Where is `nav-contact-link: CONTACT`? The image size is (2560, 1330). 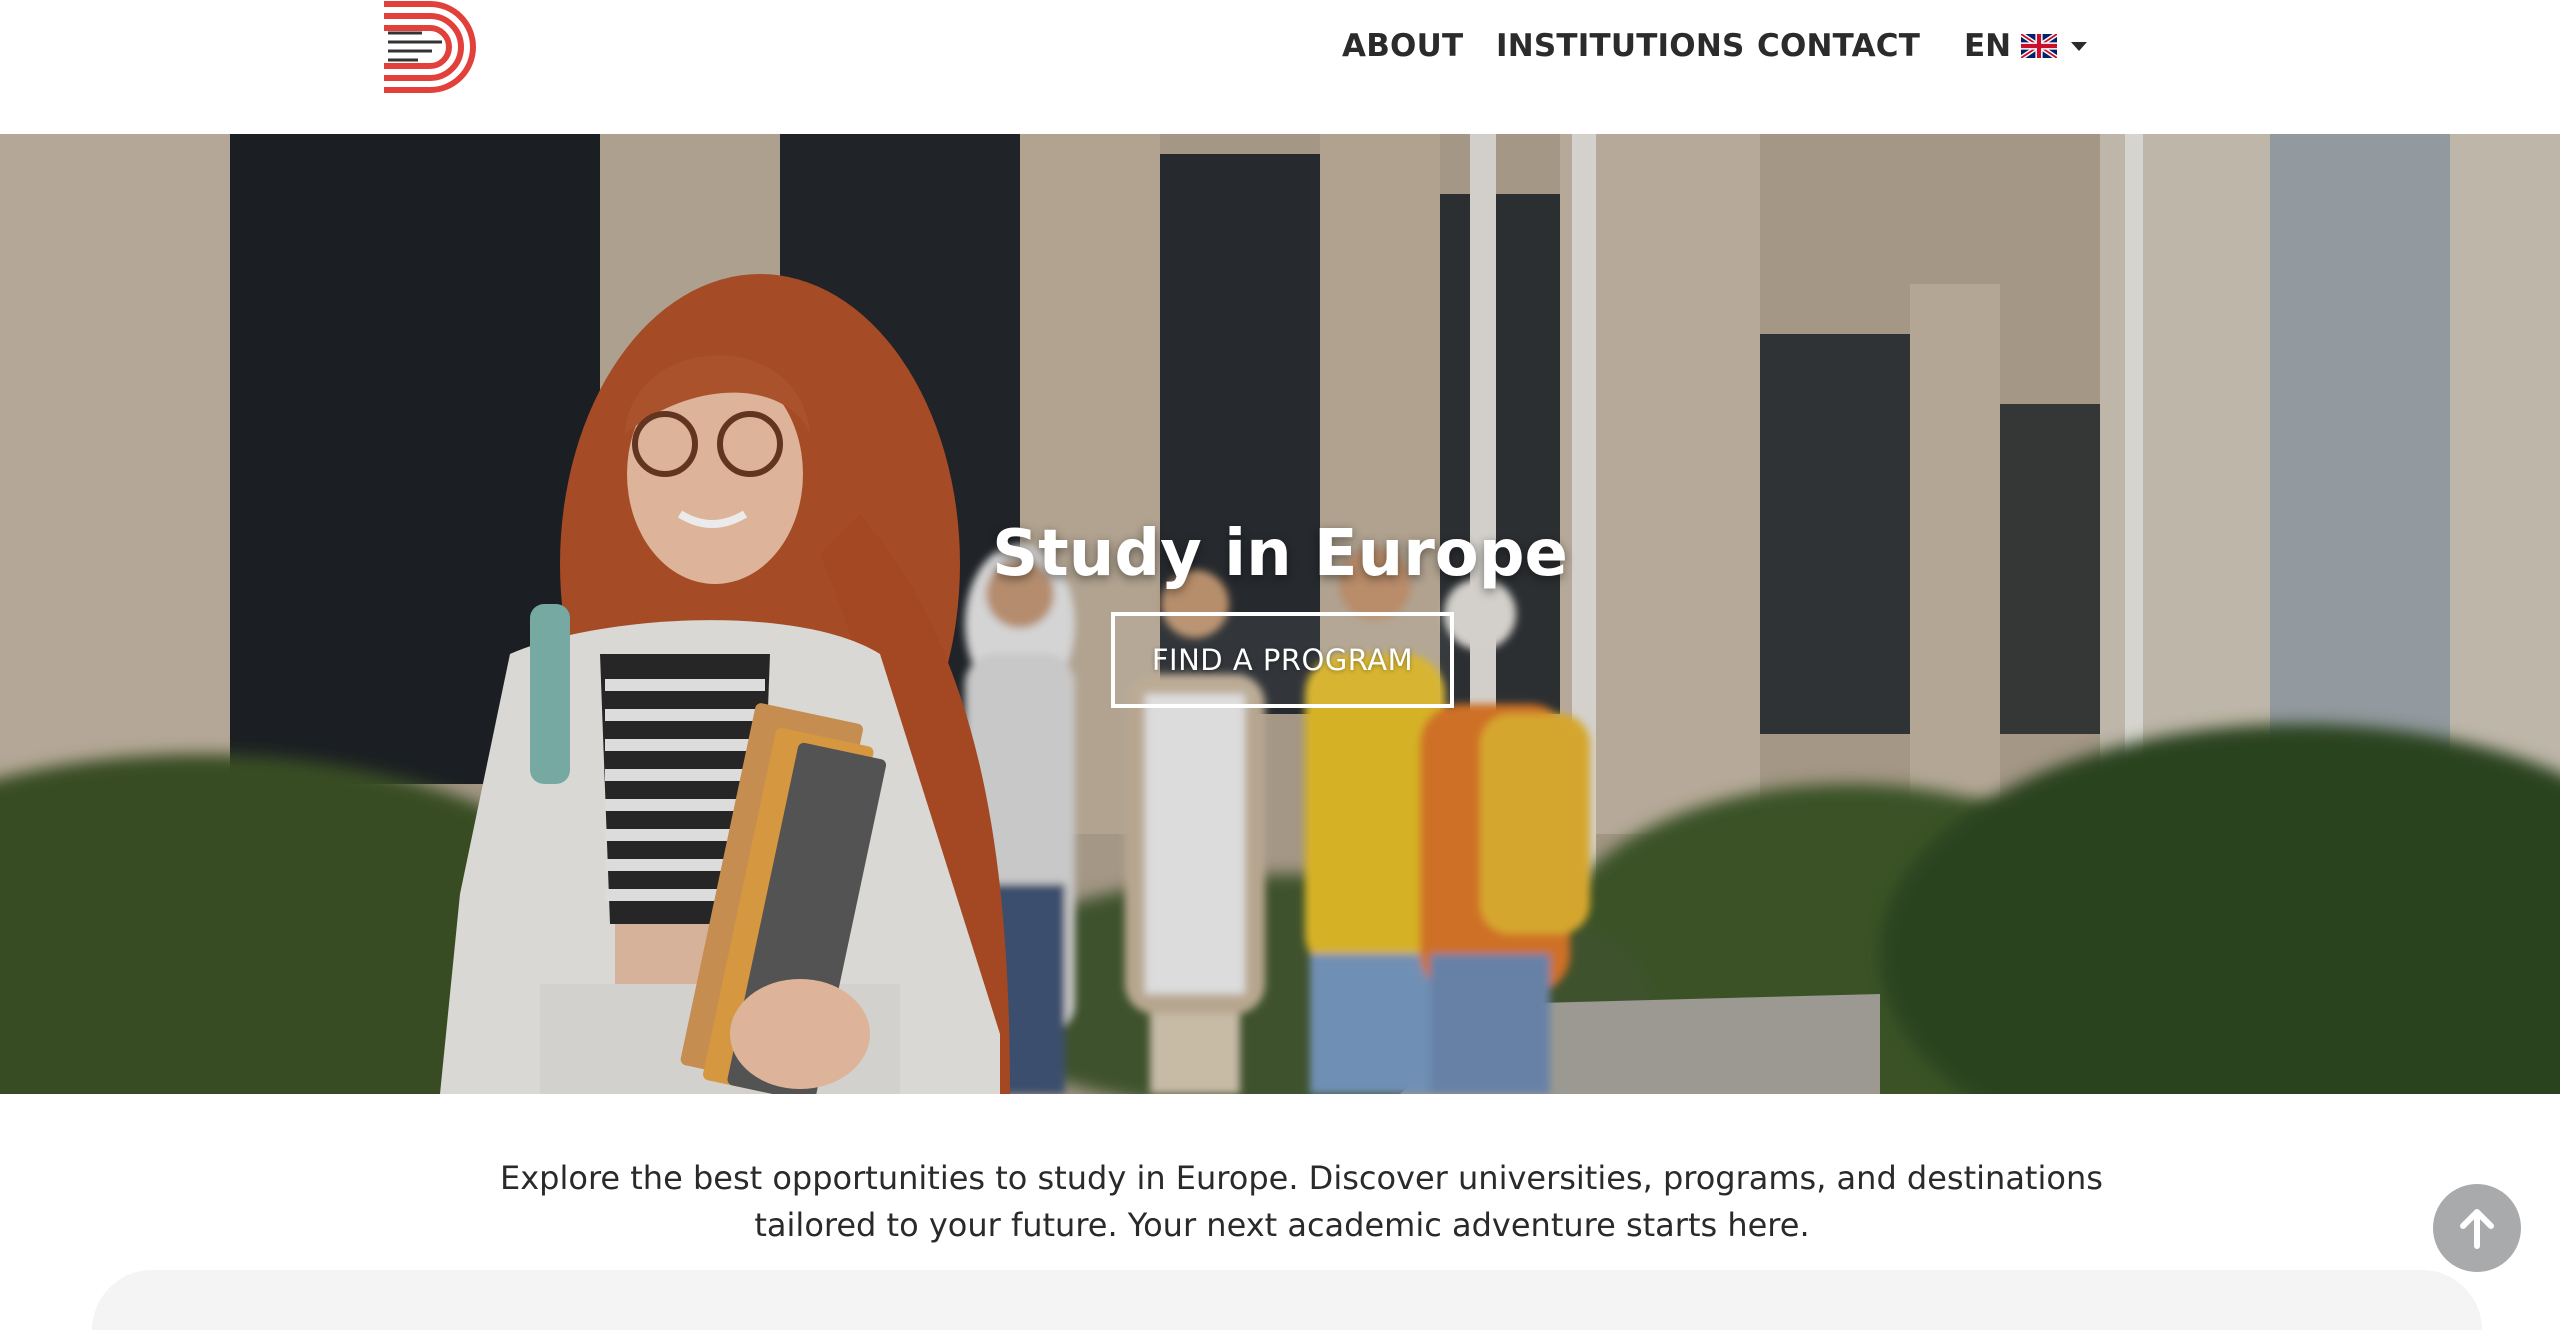 nav-contact-link: CONTACT is located at coordinates (1838, 46).